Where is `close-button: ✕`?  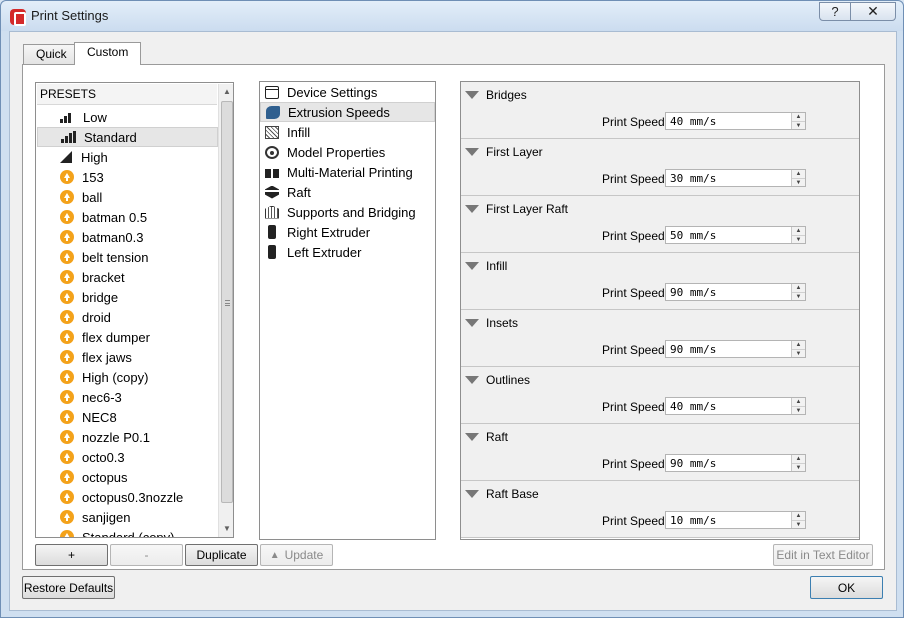
close-button: ✕ is located at coordinates (873, 11).